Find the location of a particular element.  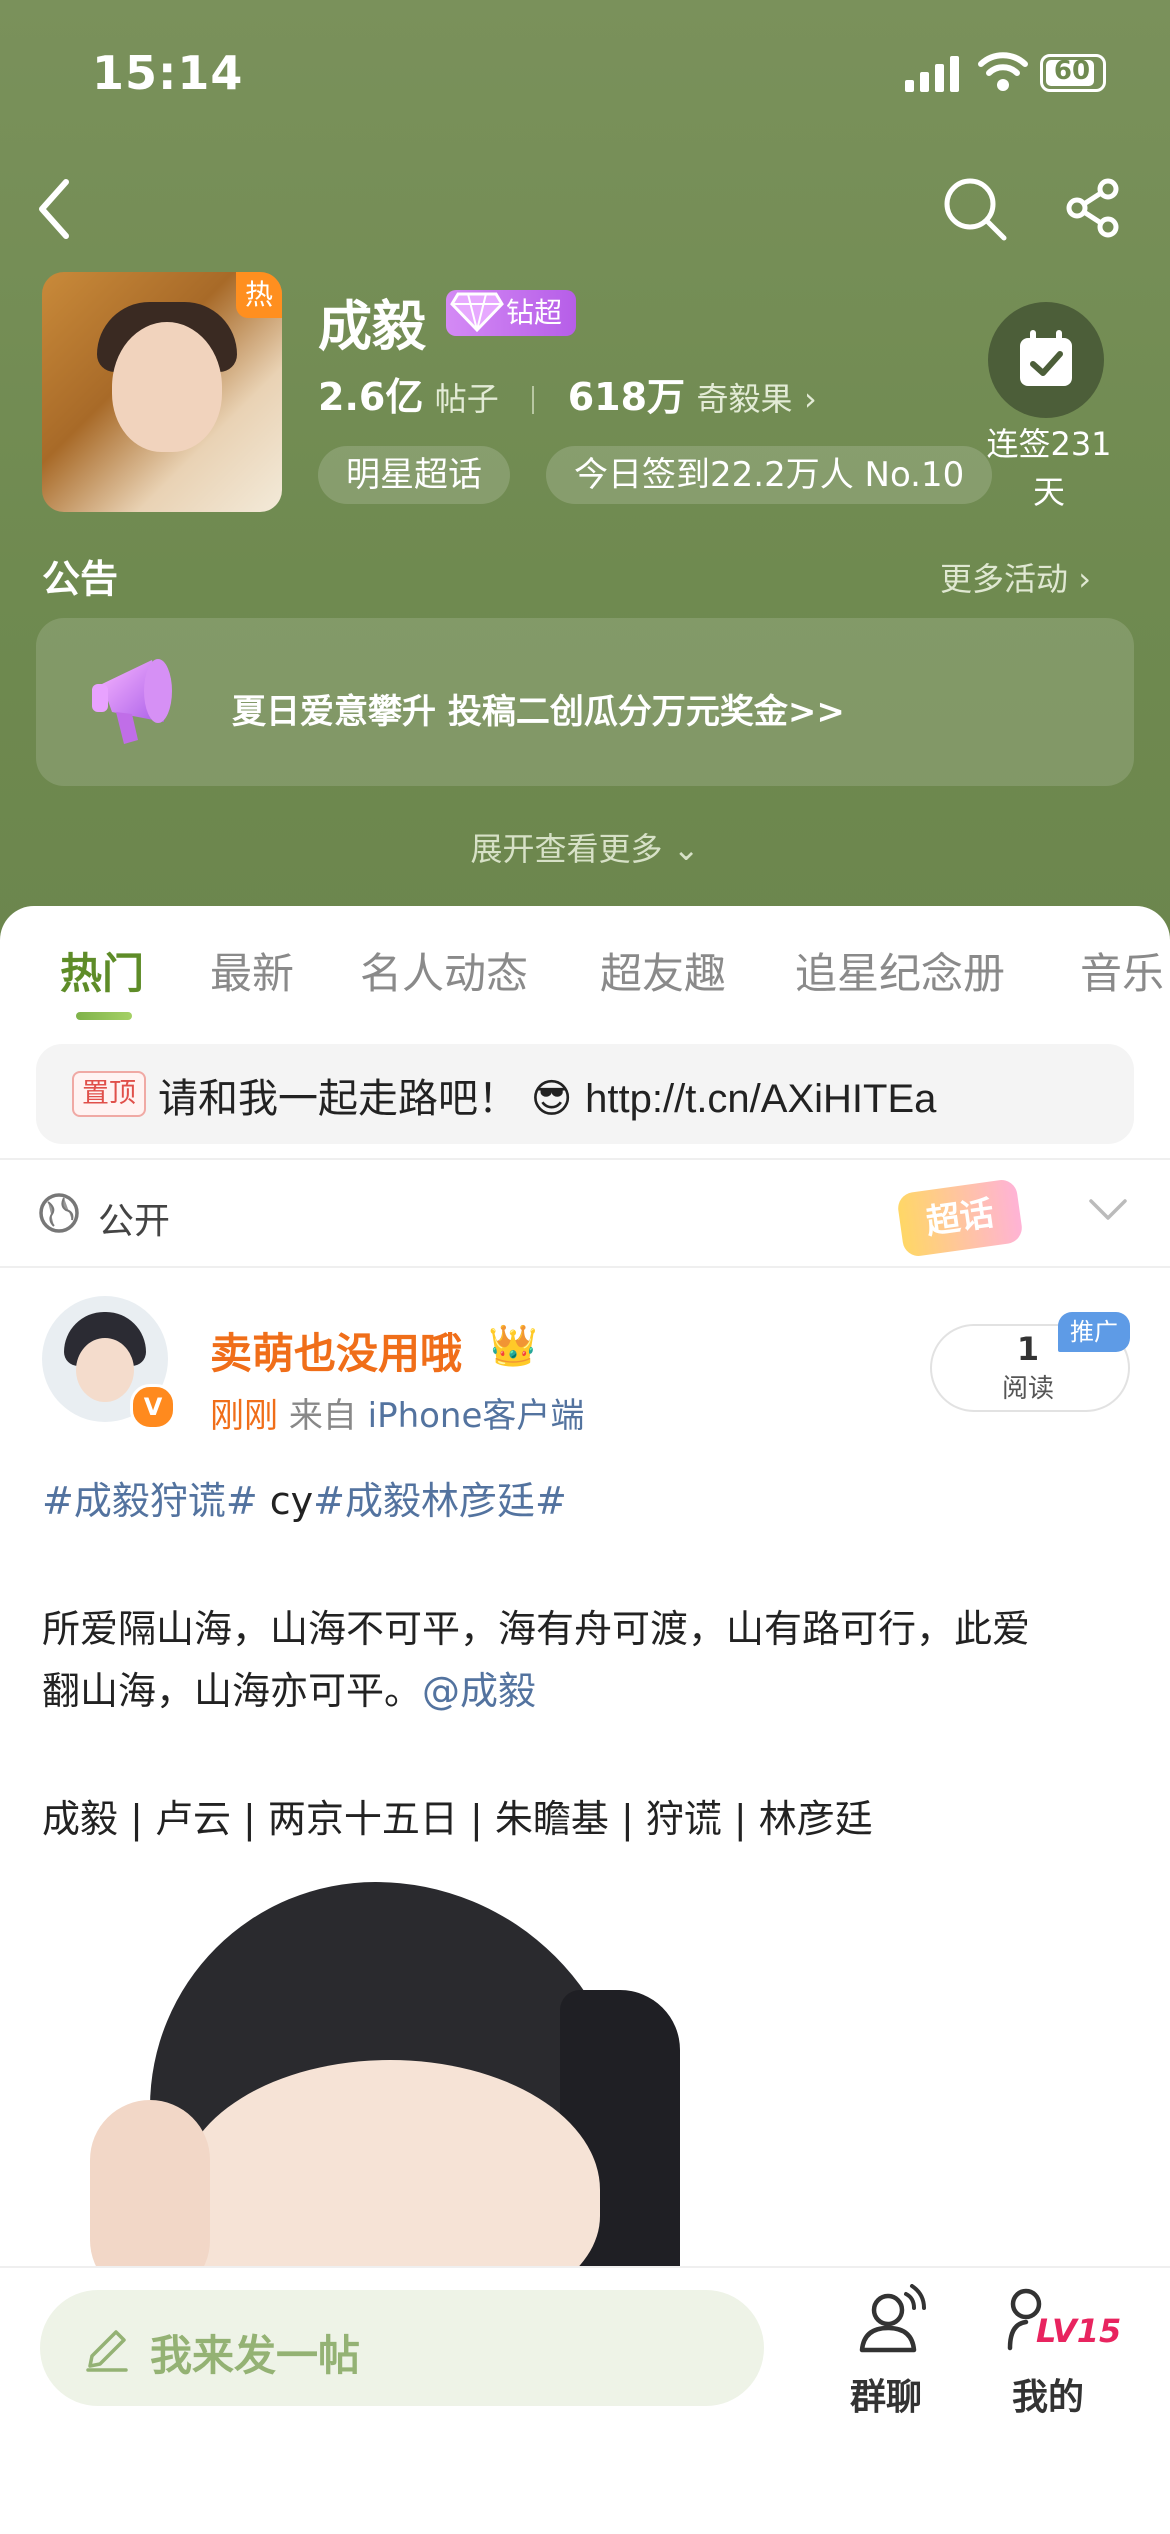

post-body-line: 翻山海，山海亦可平。 is located at coordinates (232, 1691).